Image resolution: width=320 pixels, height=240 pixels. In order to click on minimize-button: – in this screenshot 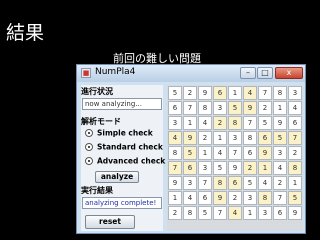, I will do `click(248, 73)`.